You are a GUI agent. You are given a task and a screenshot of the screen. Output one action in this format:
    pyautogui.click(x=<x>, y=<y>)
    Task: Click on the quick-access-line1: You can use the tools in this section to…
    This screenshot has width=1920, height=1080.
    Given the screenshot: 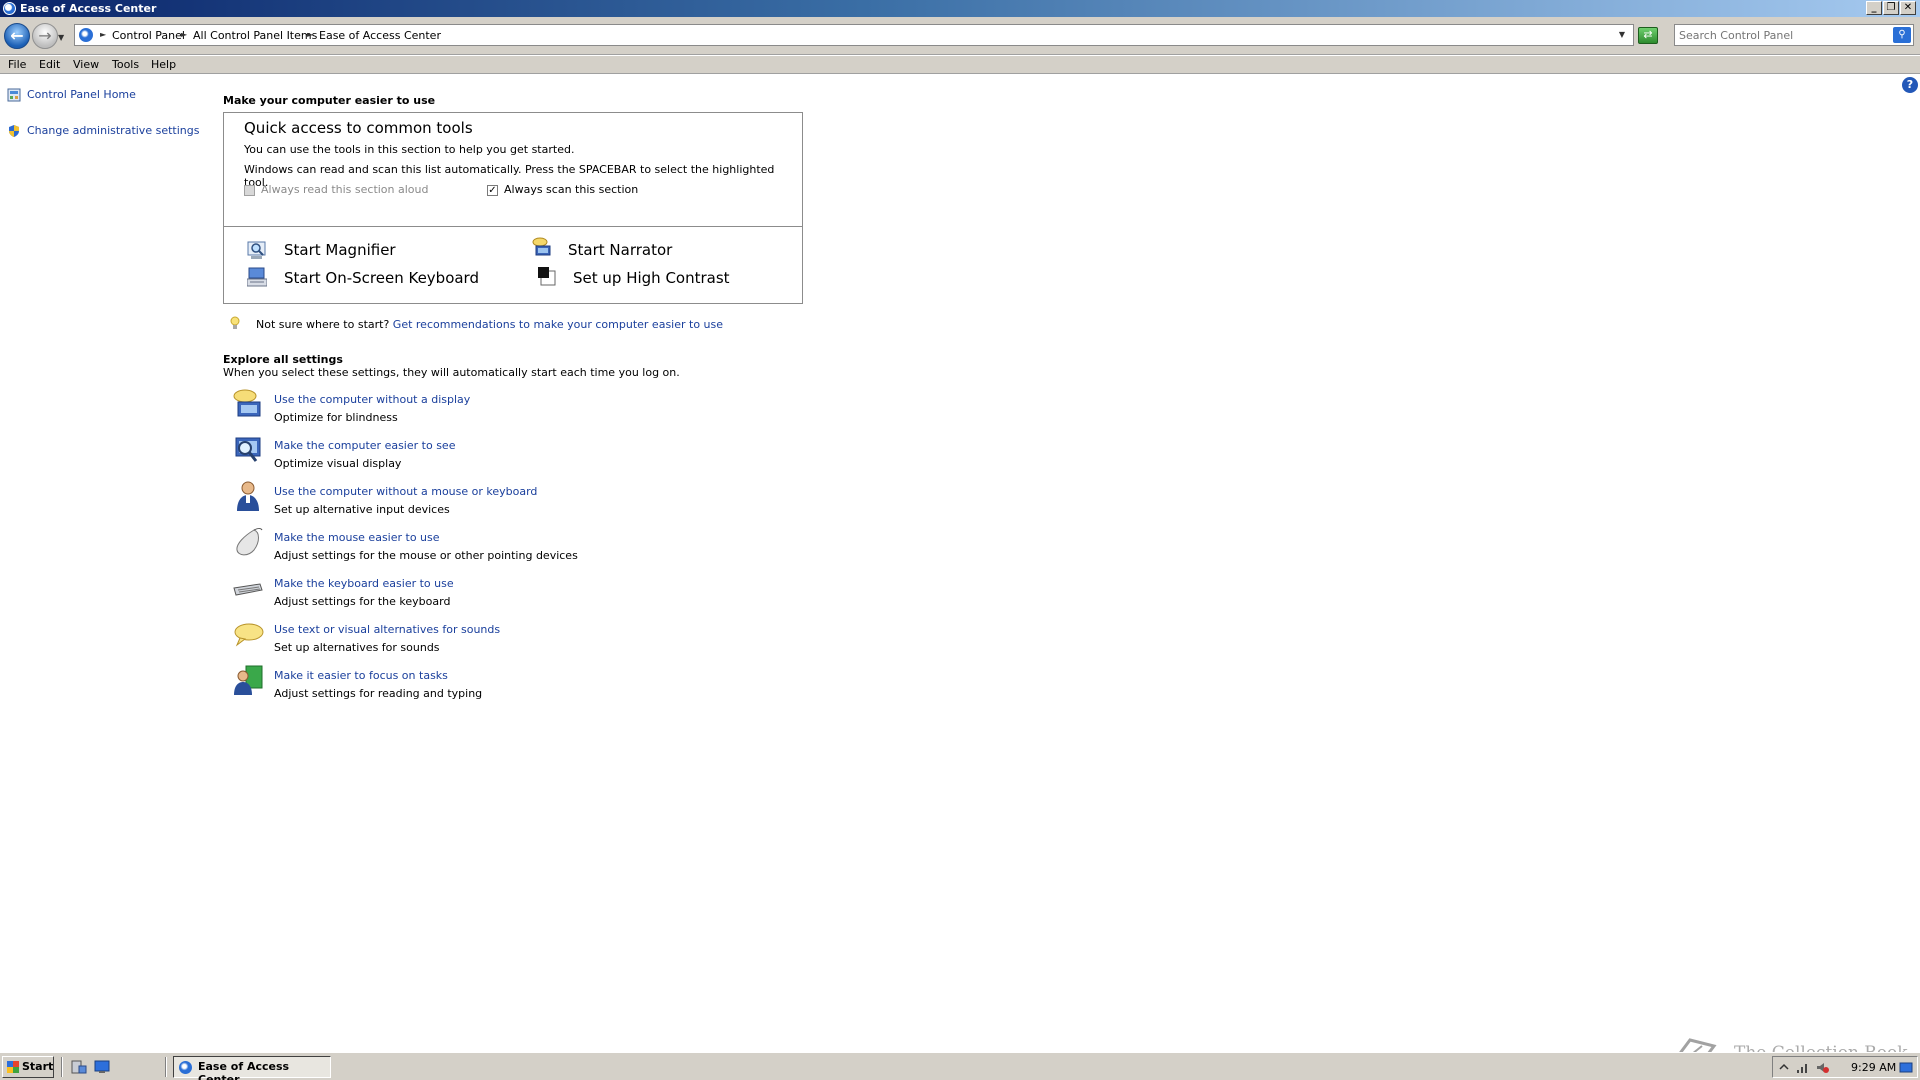 What is the action you would take?
    pyautogui.click(x=409, y=149)
    